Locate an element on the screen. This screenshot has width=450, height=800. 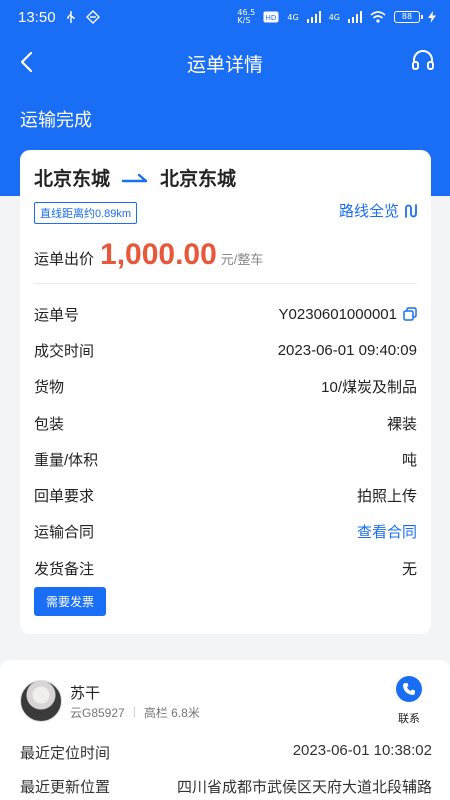
price-label: 运单出价 is located at coordinates (64, 259).